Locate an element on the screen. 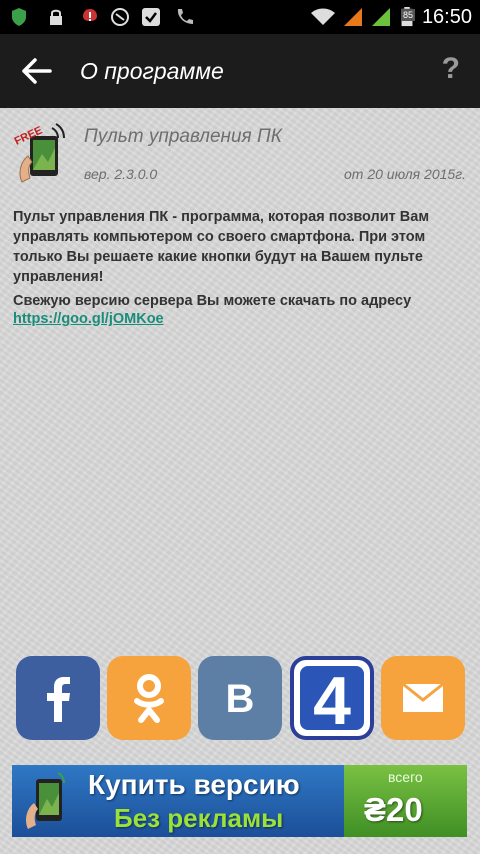 This screenshot has width=480, height=854. email-button is located at coordinates (423, 698).